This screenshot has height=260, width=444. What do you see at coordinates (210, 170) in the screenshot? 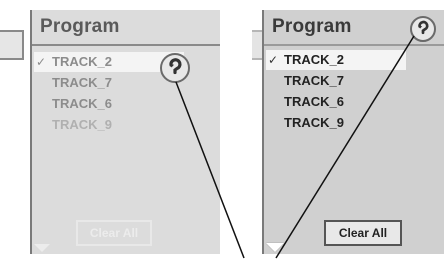
I see `callout-line-left` at bounding box center [210, 170].